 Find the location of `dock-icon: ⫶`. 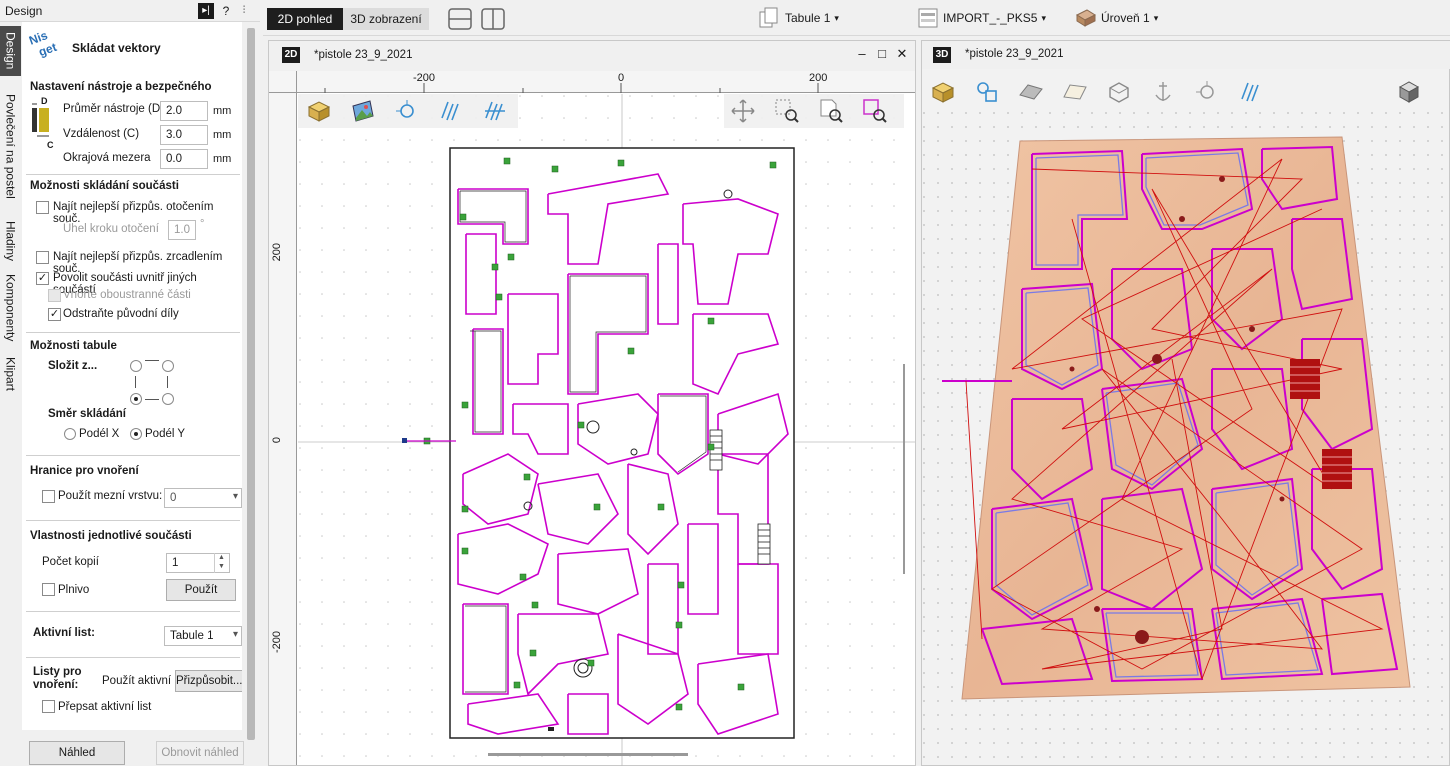

dock-icon: ⫶ is located at coordinates (244, 11).